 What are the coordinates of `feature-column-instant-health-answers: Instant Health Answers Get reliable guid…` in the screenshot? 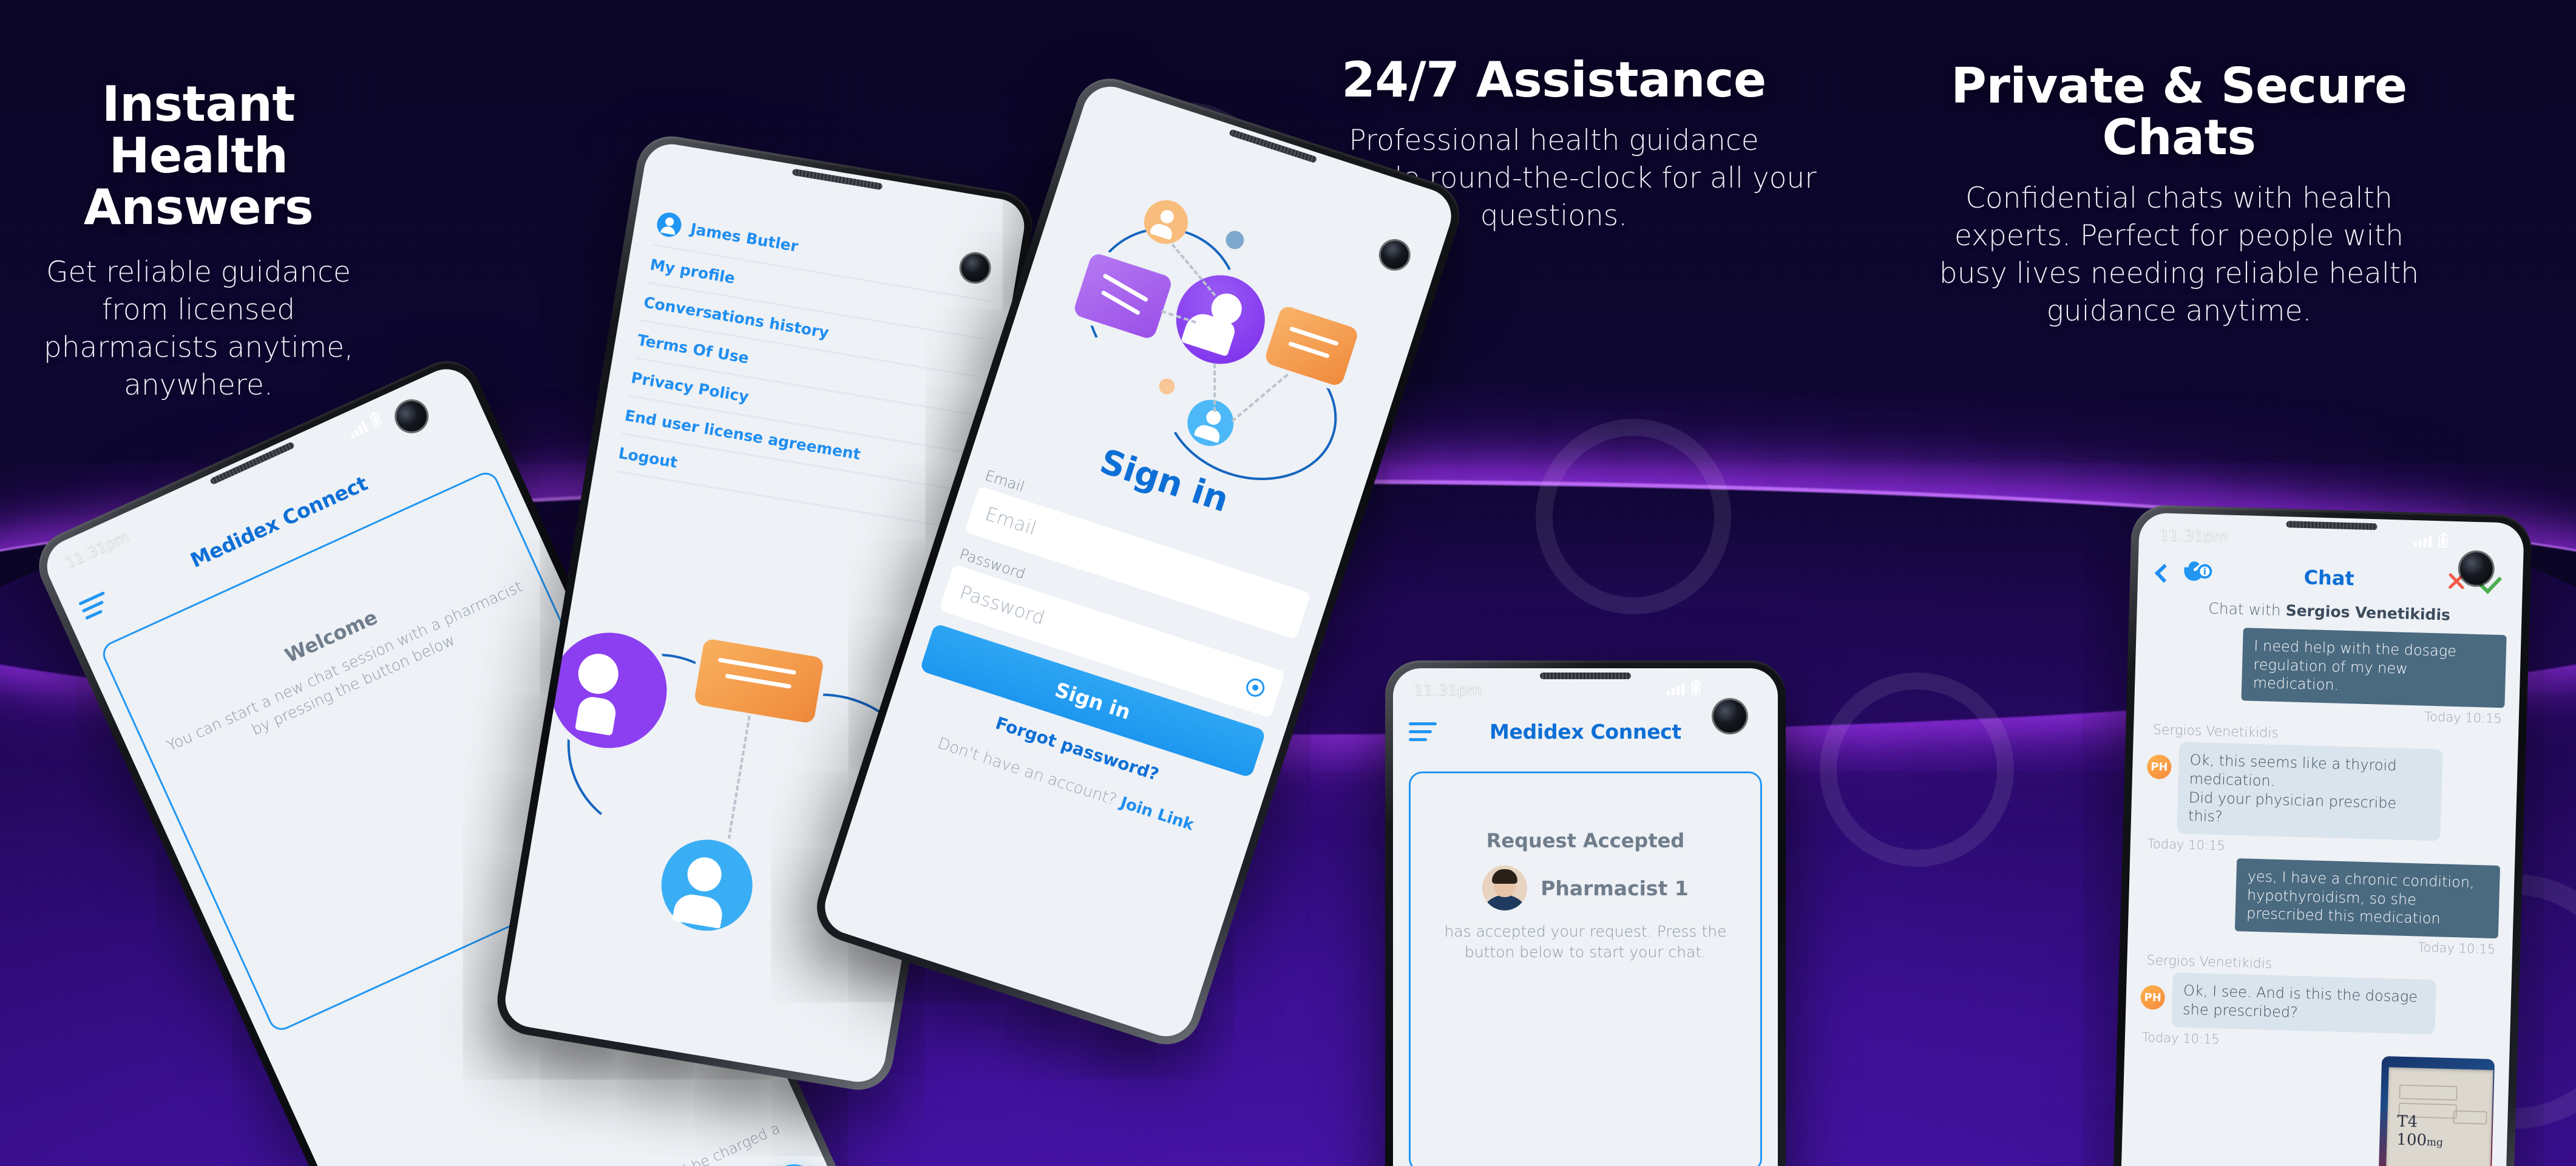 It's located at (198, 240).